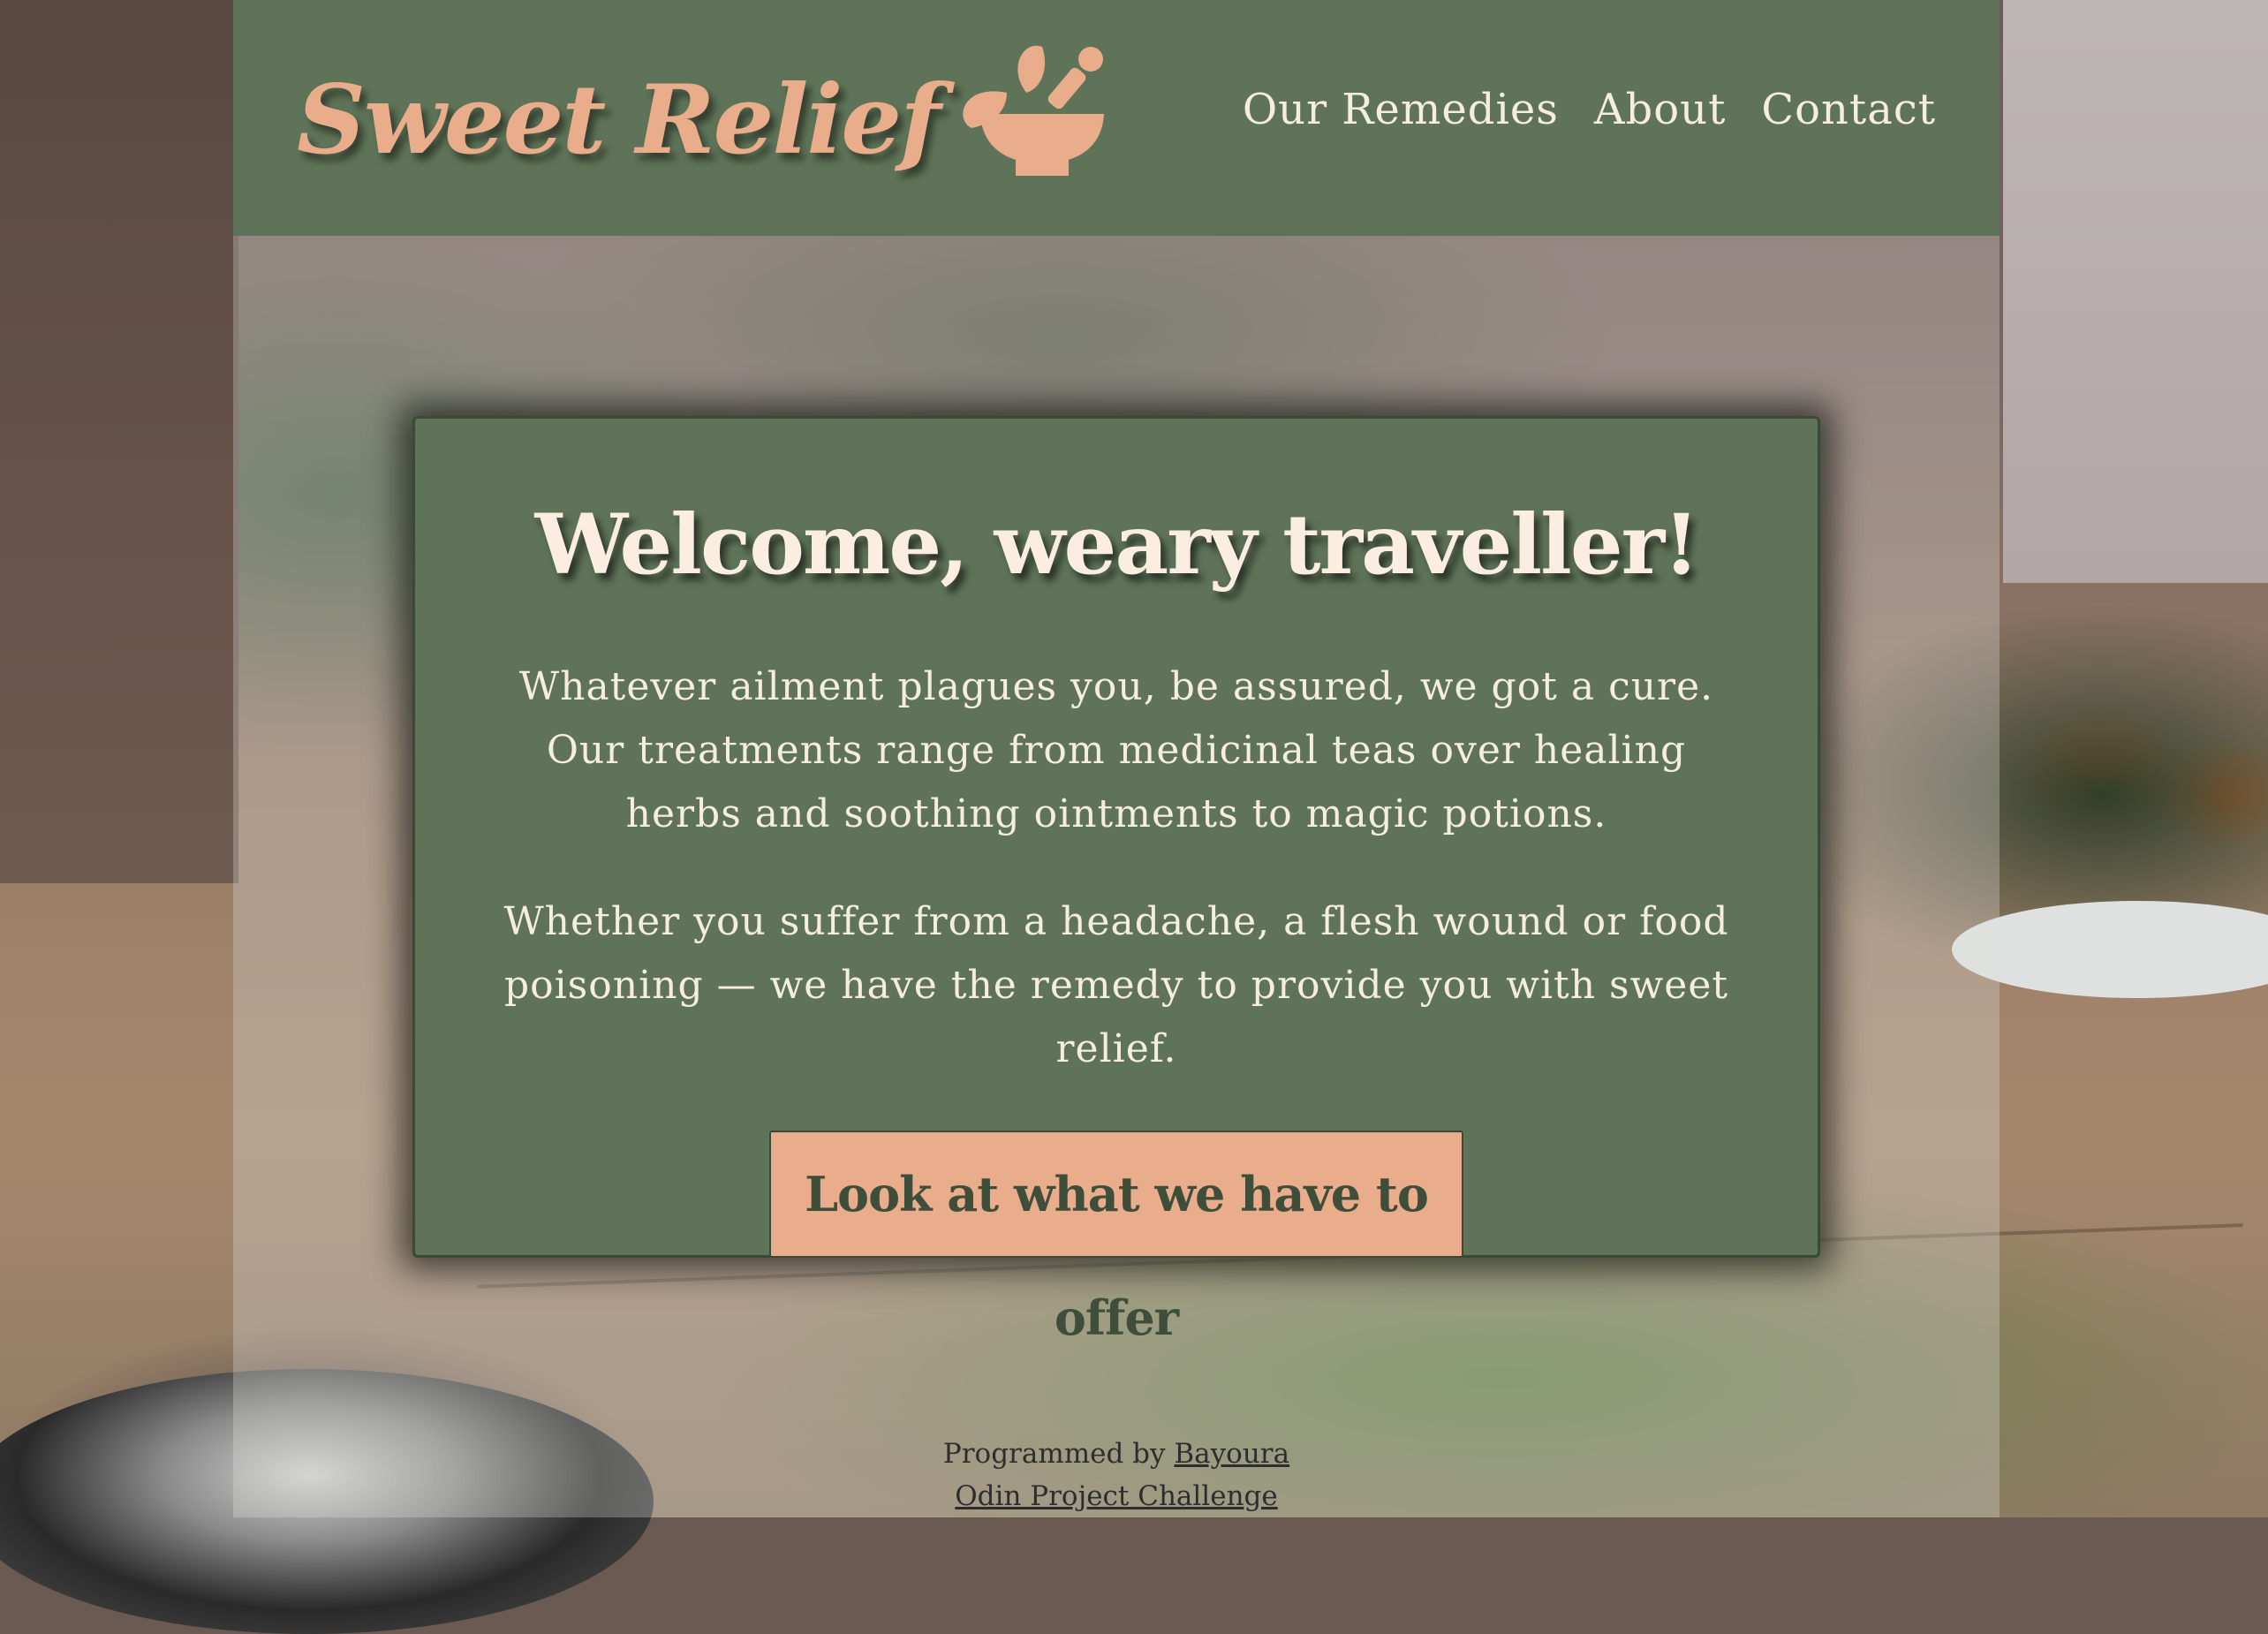 This screenshot has height=1634, width=2268. Describe the element at coordinates (619, 120) in the screenshot. I see `logo-text: Sweet Relief` at that location.